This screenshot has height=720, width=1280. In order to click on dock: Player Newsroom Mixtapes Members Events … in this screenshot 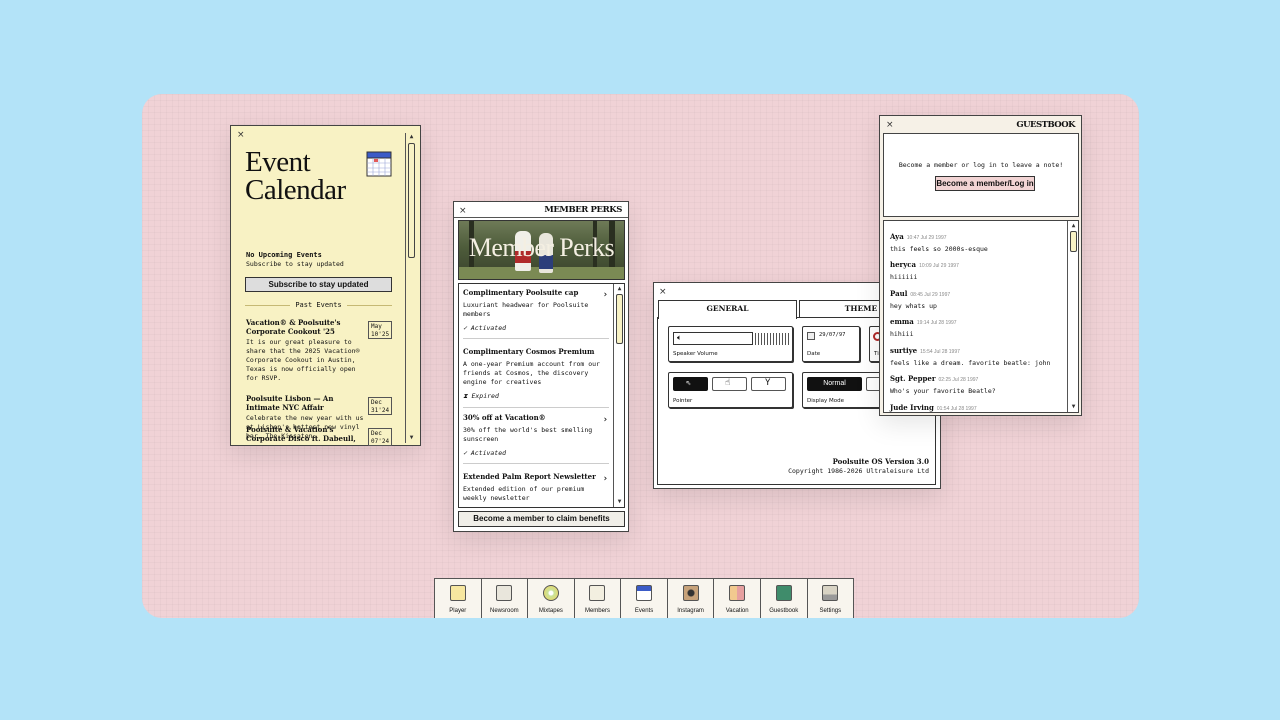, I will do `click(644, 598)`.